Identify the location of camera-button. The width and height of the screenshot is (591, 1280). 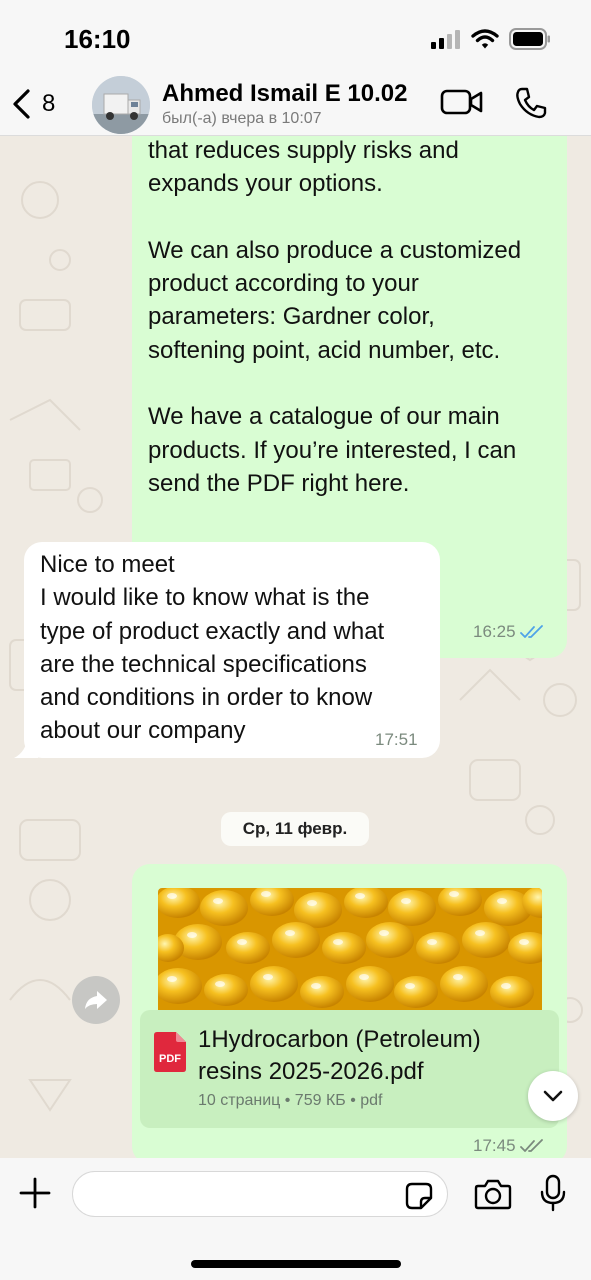
(493, 1196).